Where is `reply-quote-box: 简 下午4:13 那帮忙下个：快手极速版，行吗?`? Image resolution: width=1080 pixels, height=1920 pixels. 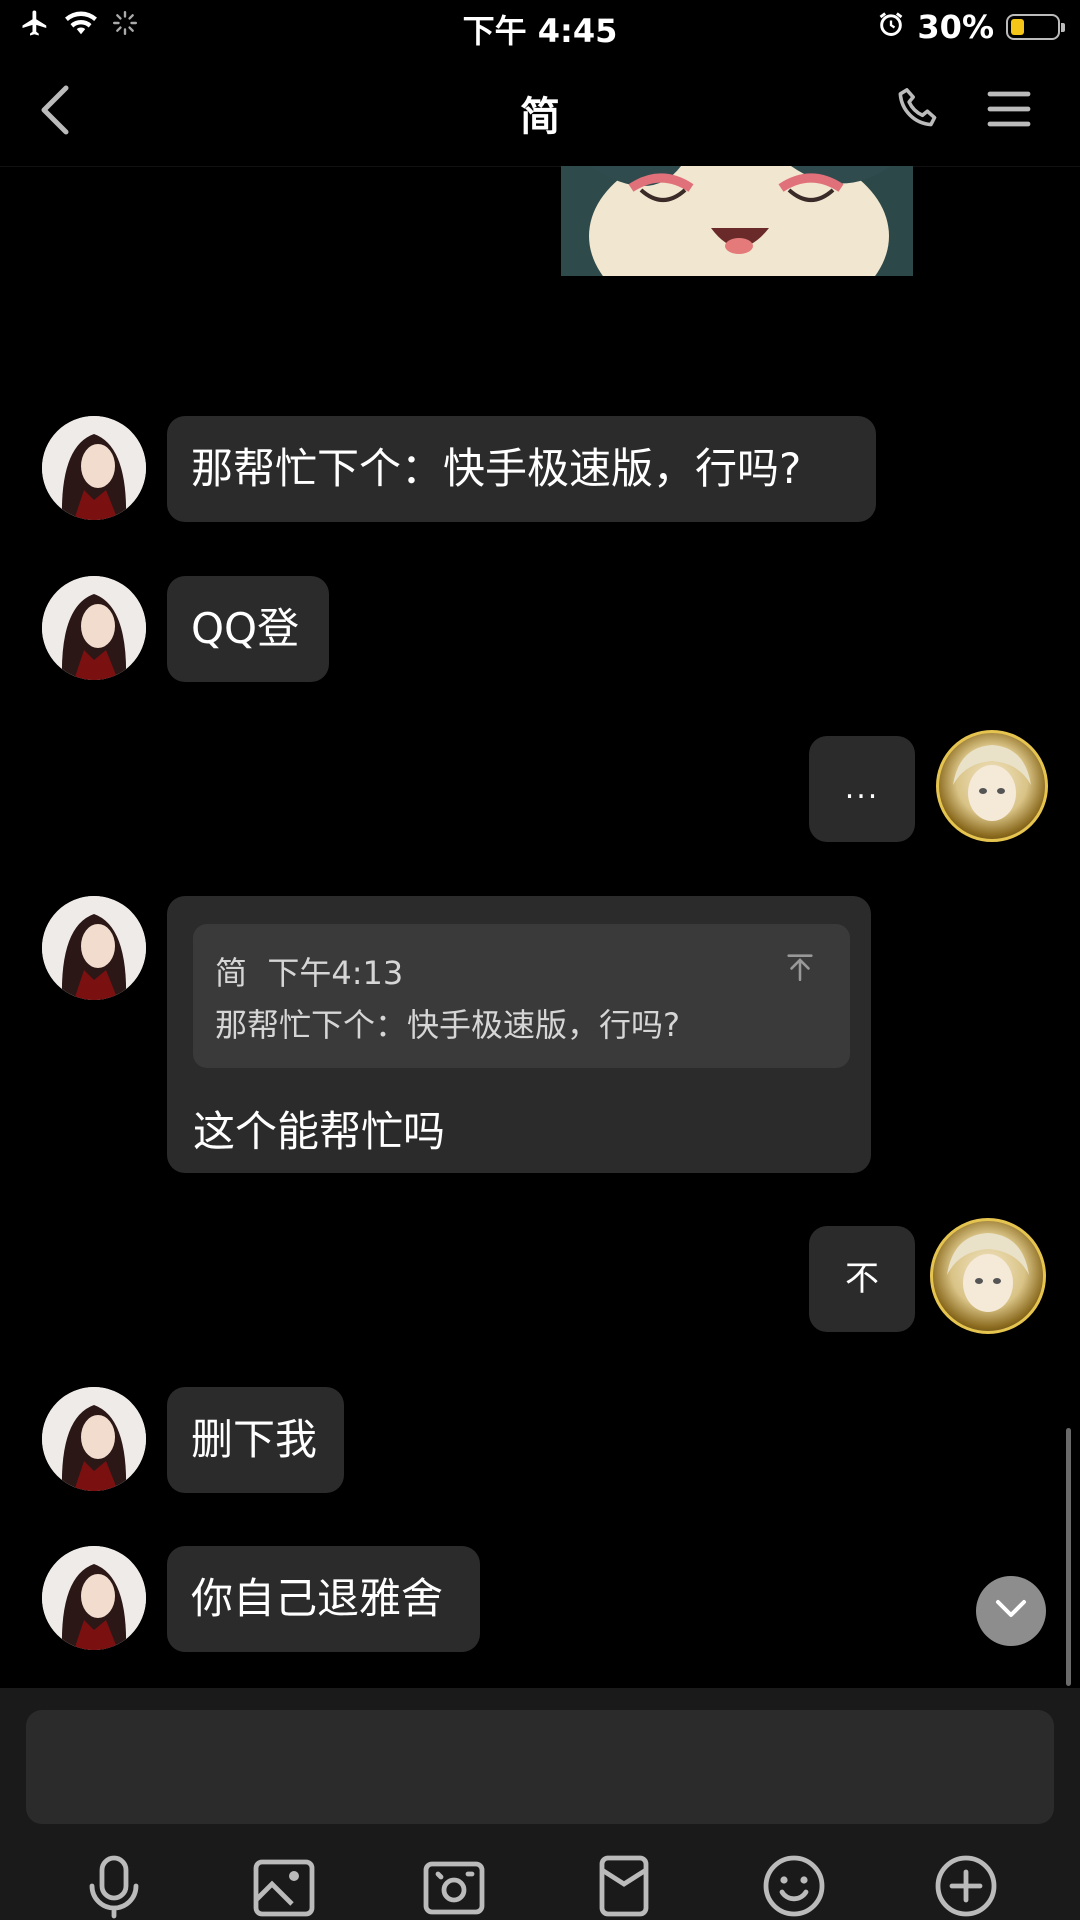
reply-quote-box: 简 下午4:13 那帮忙下个：快手极速版，行吗? is located at coordinates (521, 996).